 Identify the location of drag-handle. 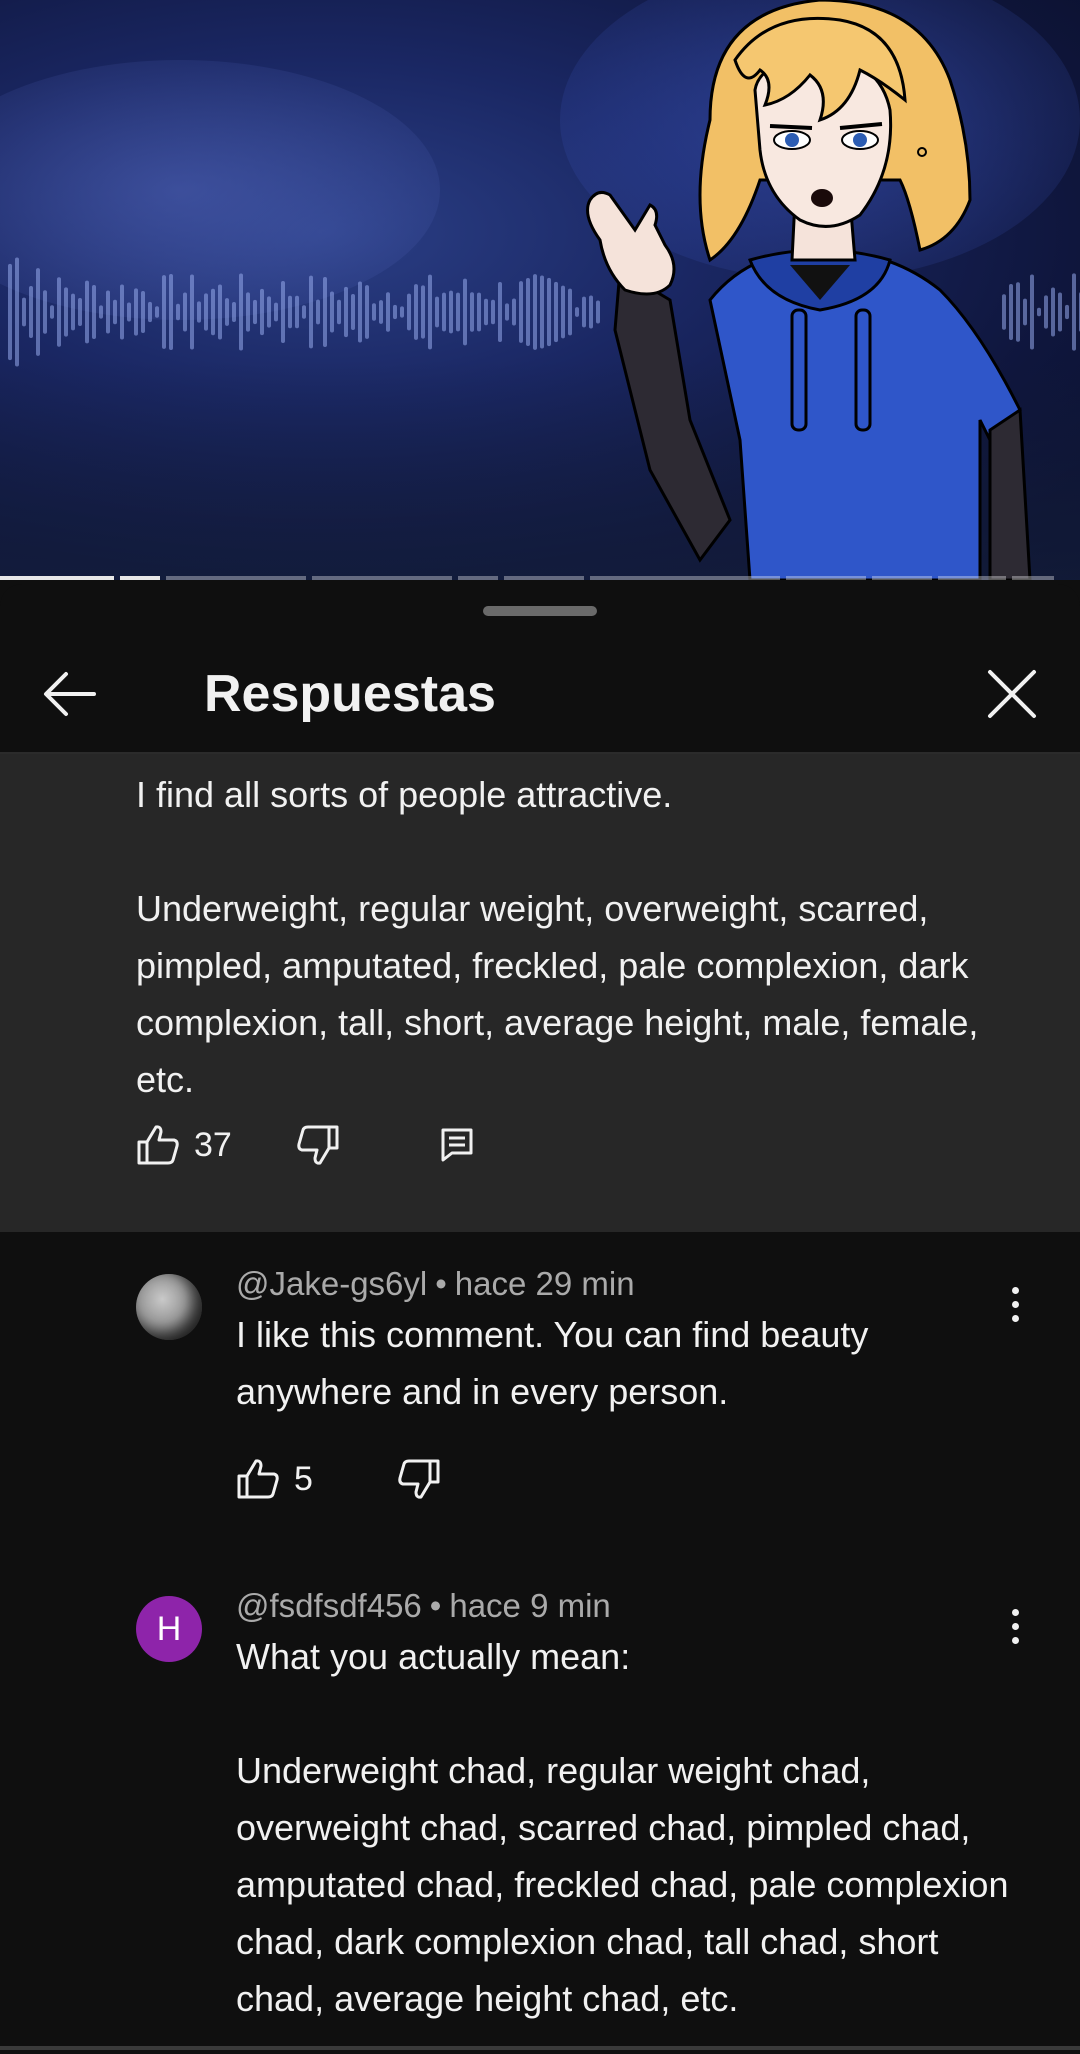
(540, 611).